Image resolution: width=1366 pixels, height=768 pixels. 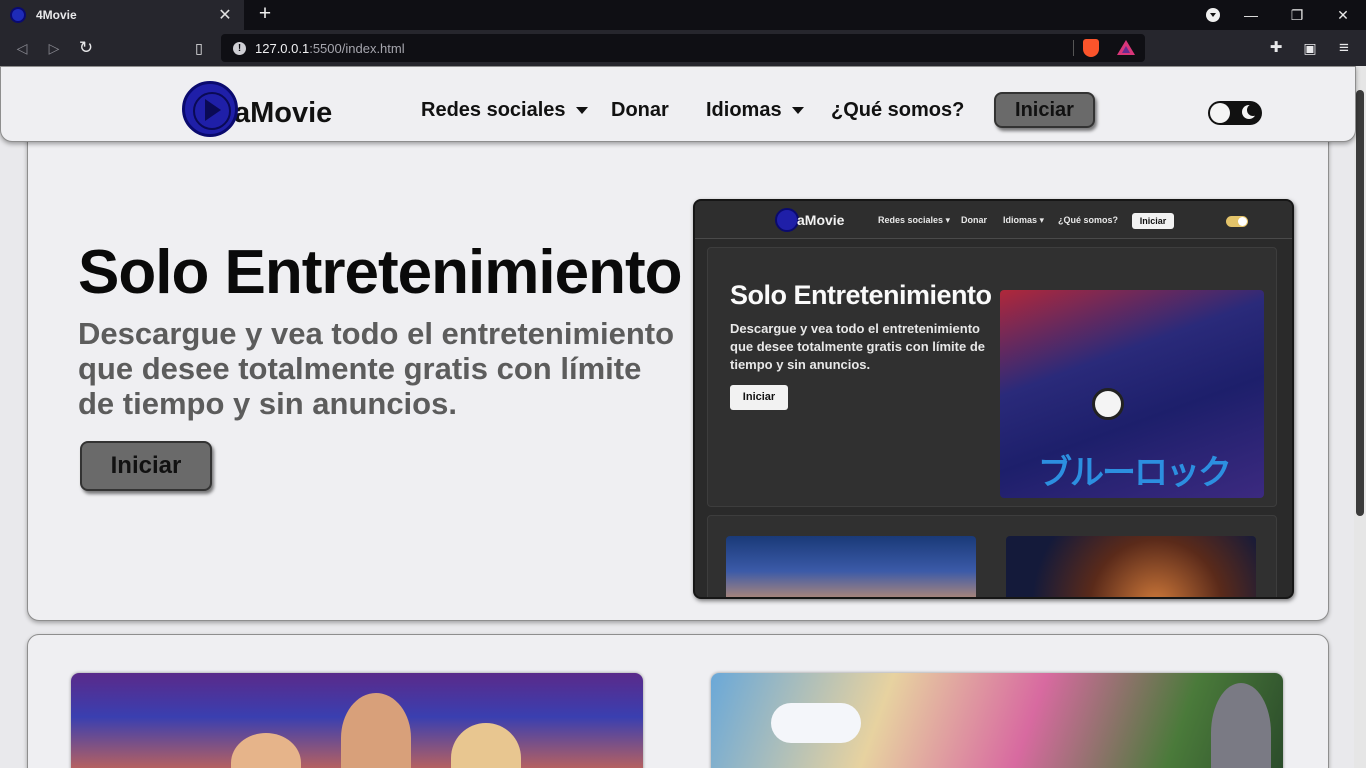 What do you see at coordinates (122, 15) in the screenshot?
I see `browser-tab: 4Movie ✕` at bounding box center [122, 15].